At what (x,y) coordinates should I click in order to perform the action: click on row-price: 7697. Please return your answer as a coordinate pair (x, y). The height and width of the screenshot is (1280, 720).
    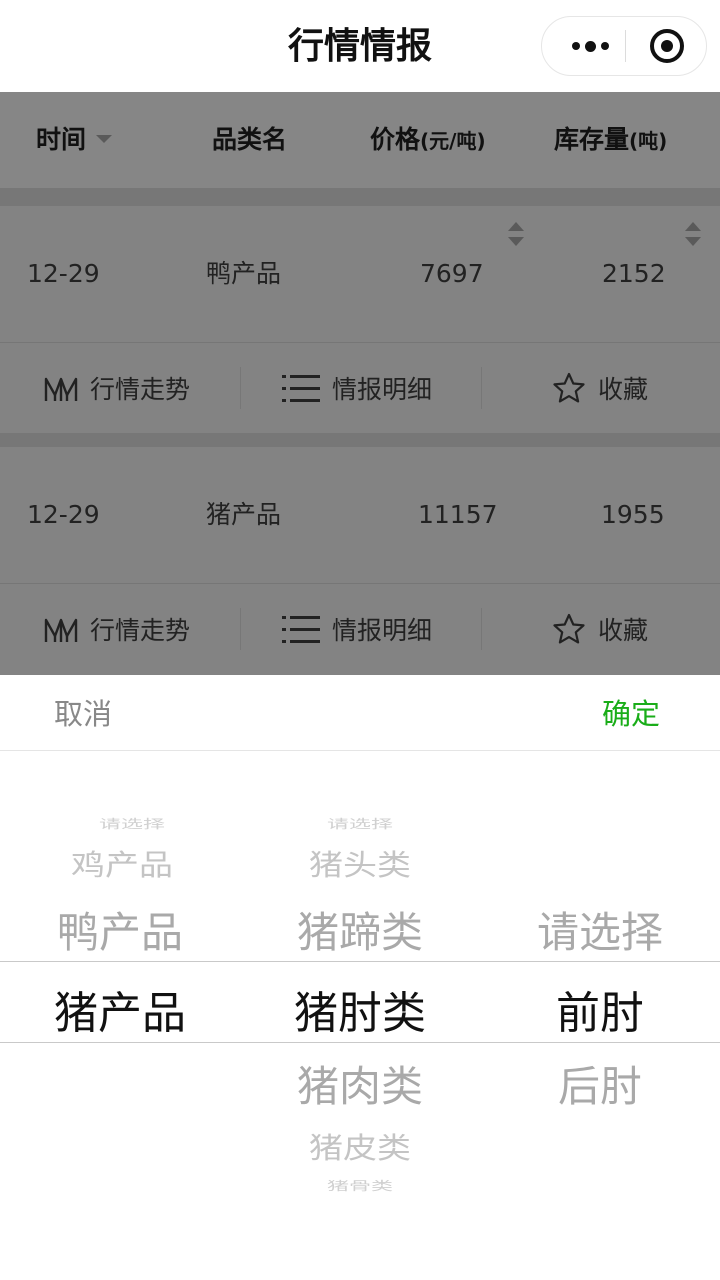
    Looking at the image, I should click on (452, 273).